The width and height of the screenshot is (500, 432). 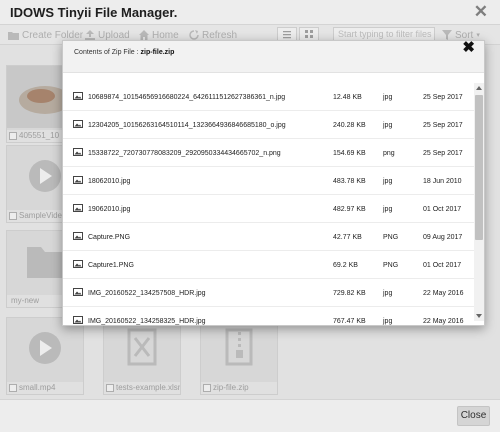 I want to click on zip-file-row: Capture.PNG 42.77 KB PNG 09 Aug 2017, so click(x=269, y=237).